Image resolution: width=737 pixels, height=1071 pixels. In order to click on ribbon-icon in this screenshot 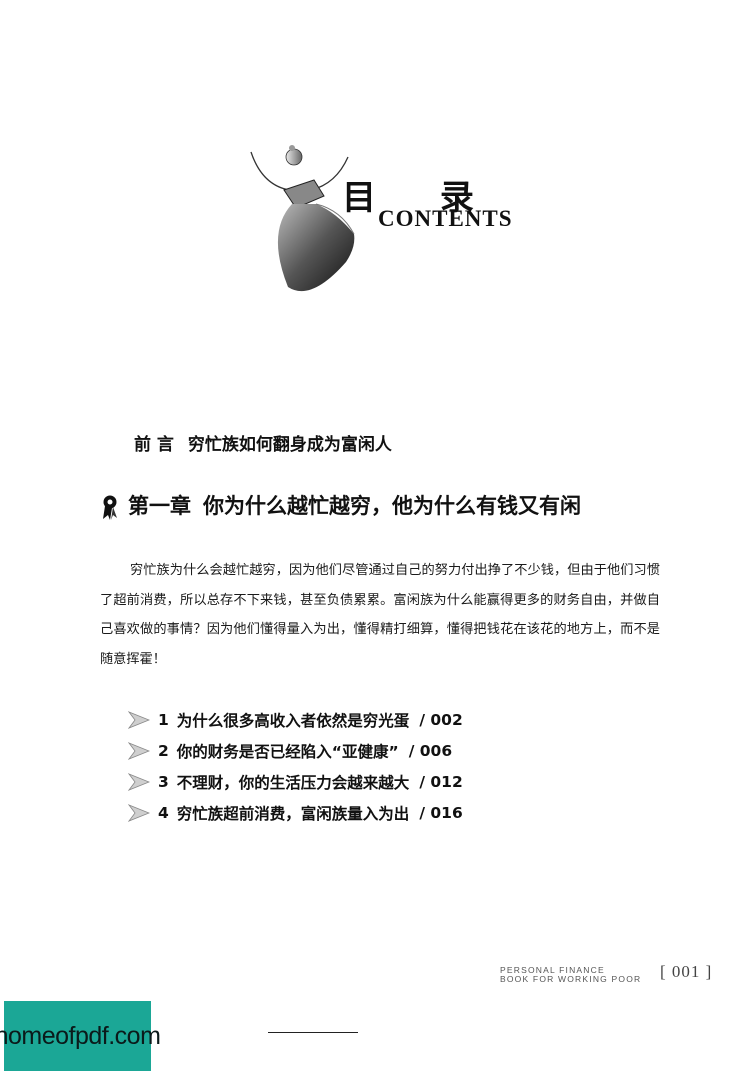, I will do `click(110, 507)`.